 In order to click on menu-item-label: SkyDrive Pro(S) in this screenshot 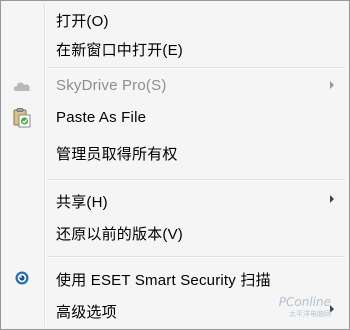, I will do `click(111, 85)`.